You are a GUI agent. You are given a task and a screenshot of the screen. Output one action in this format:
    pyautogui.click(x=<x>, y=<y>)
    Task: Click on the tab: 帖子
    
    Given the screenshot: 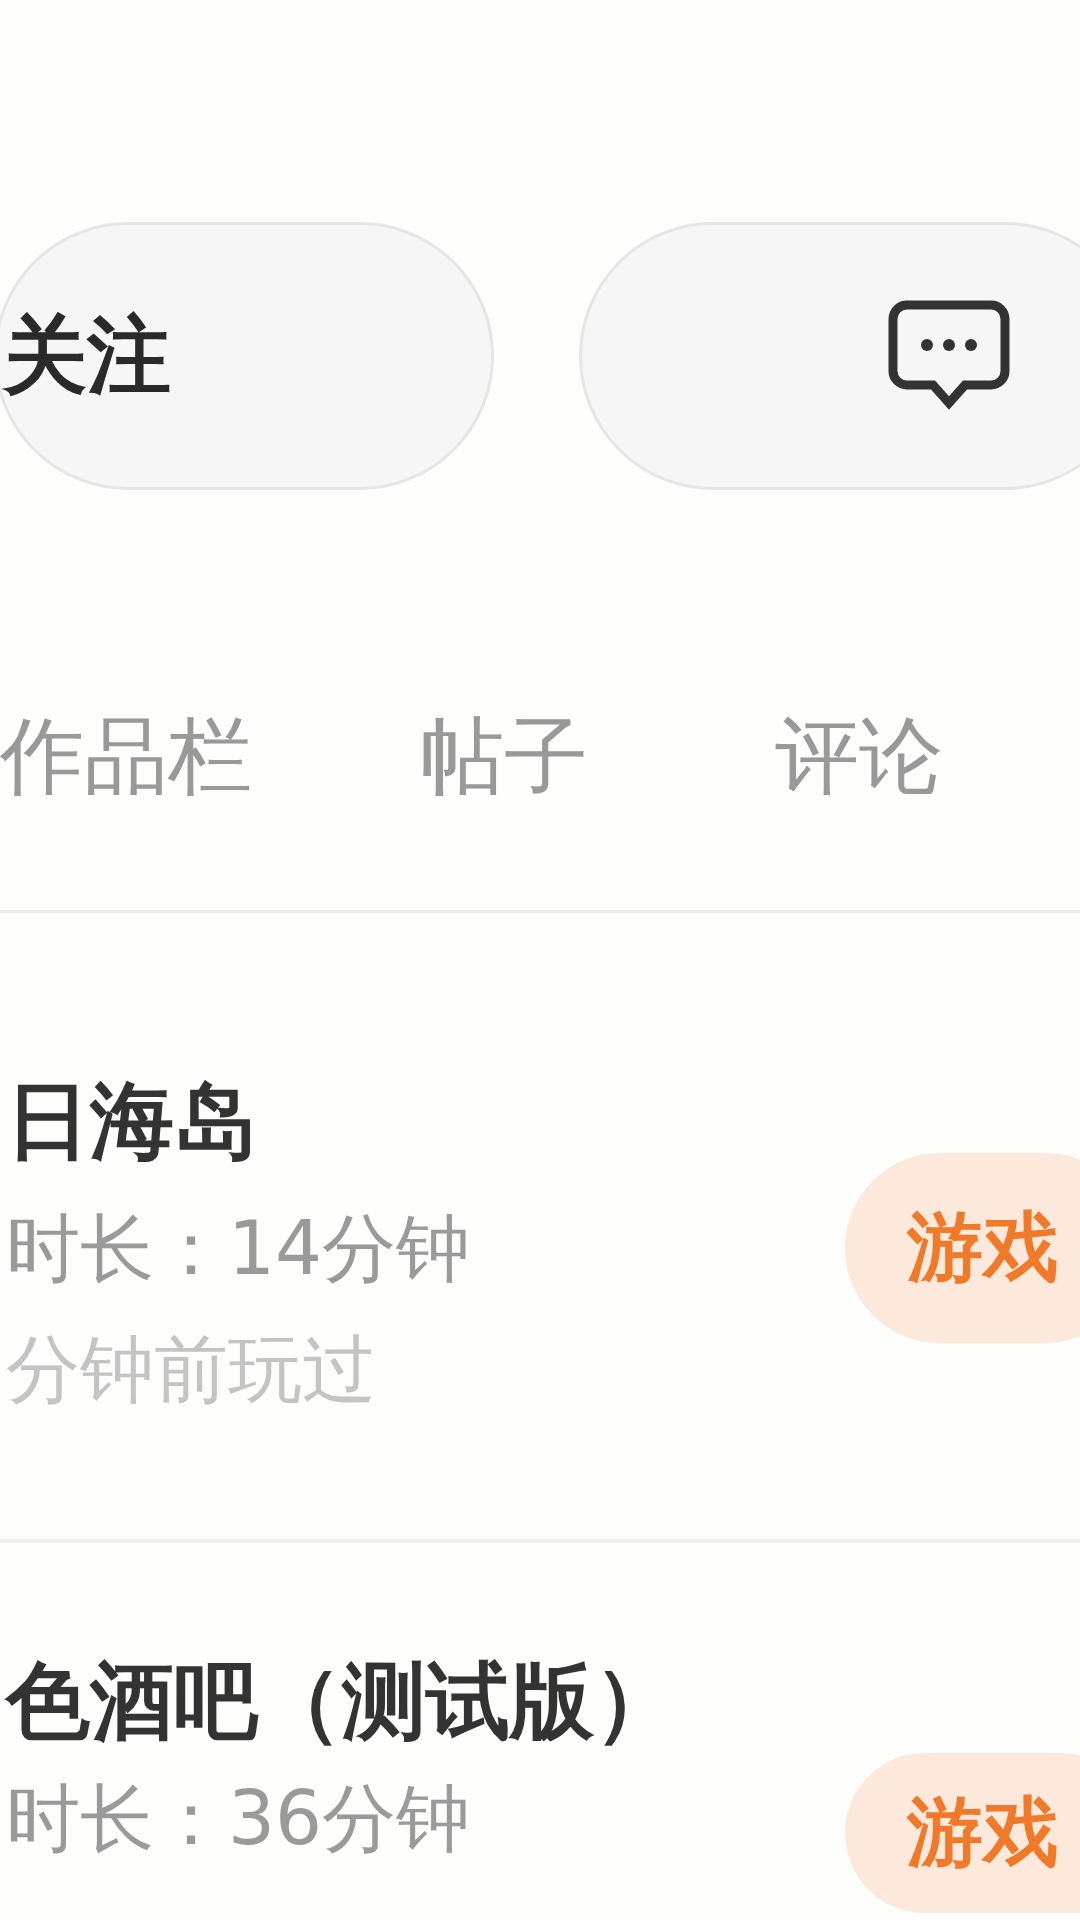 What is the action you would take?
    pyautogui.click(x=597, y=756)
    